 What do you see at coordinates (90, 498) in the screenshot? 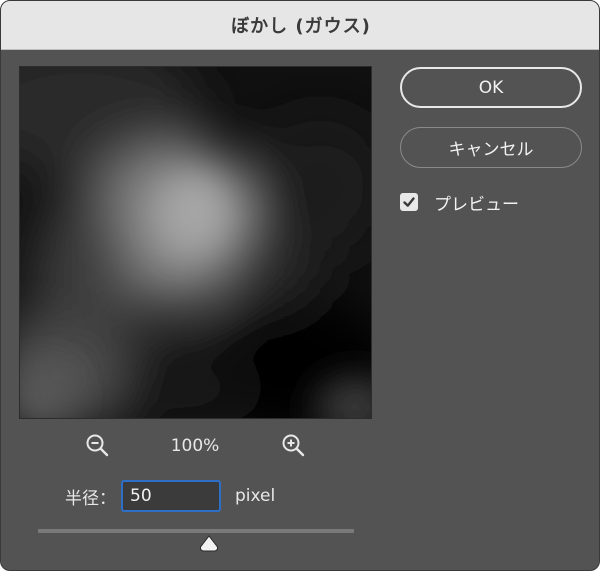
I see `radius-label: 半径：` at bounding box center [90, 498].